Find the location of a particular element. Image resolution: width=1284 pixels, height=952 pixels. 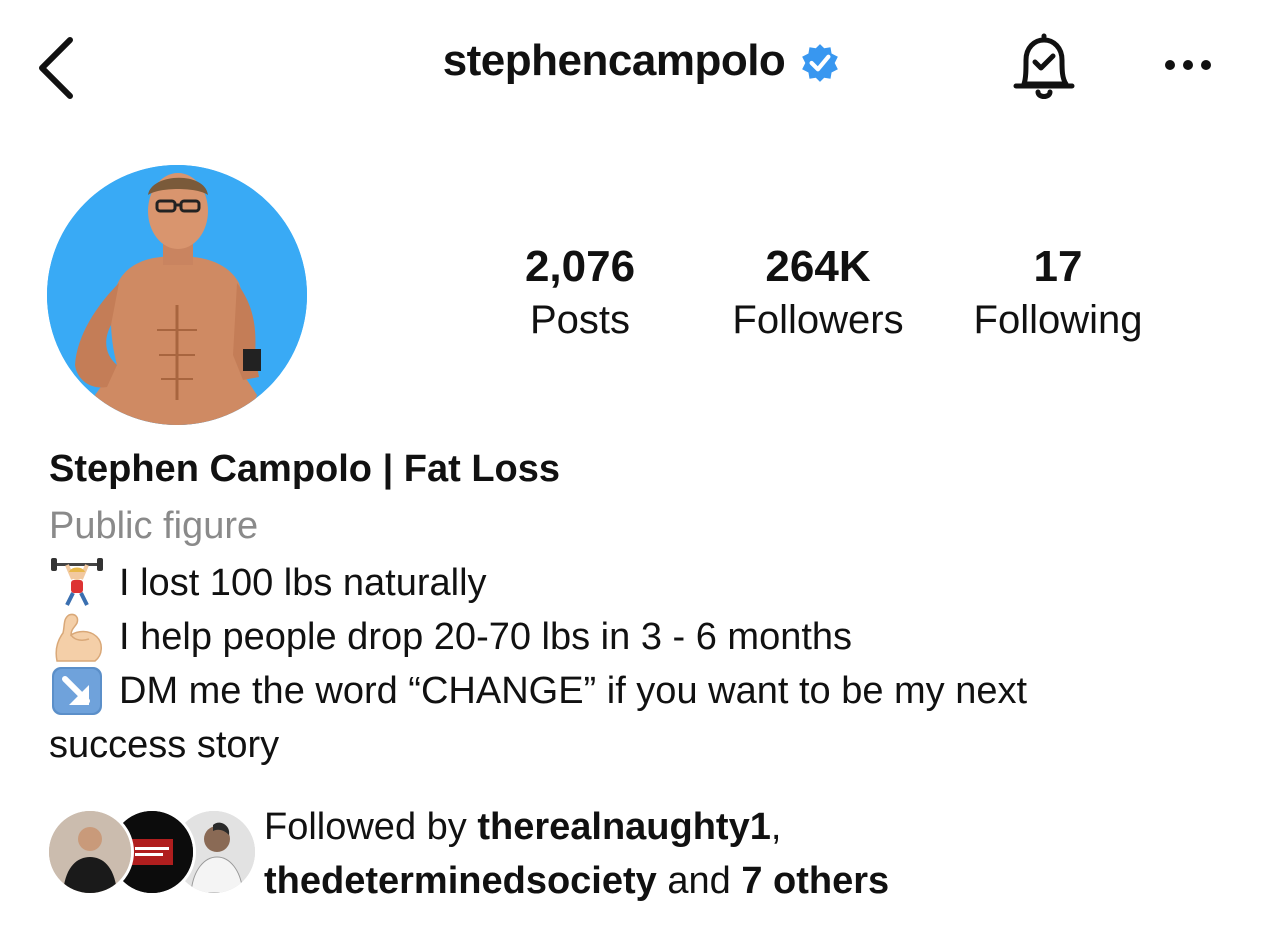

mutual-avatar is located at coordinates (90, 852).